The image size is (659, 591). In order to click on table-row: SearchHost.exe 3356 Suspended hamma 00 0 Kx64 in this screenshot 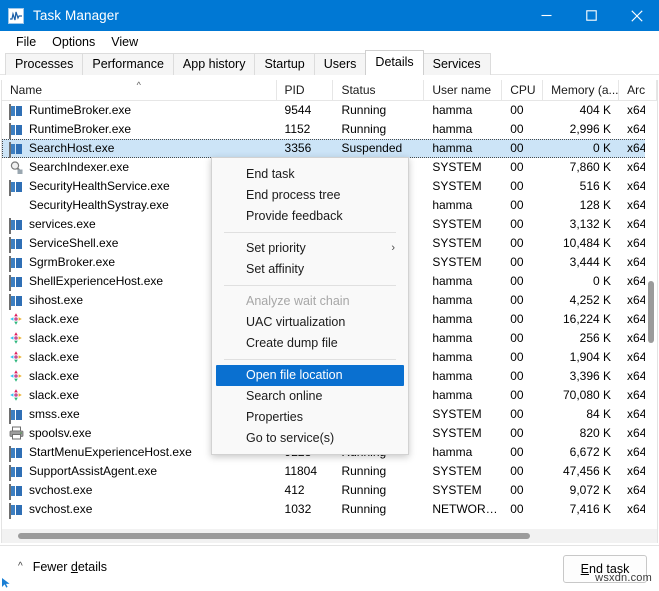, I will do `click(329, 148)`.